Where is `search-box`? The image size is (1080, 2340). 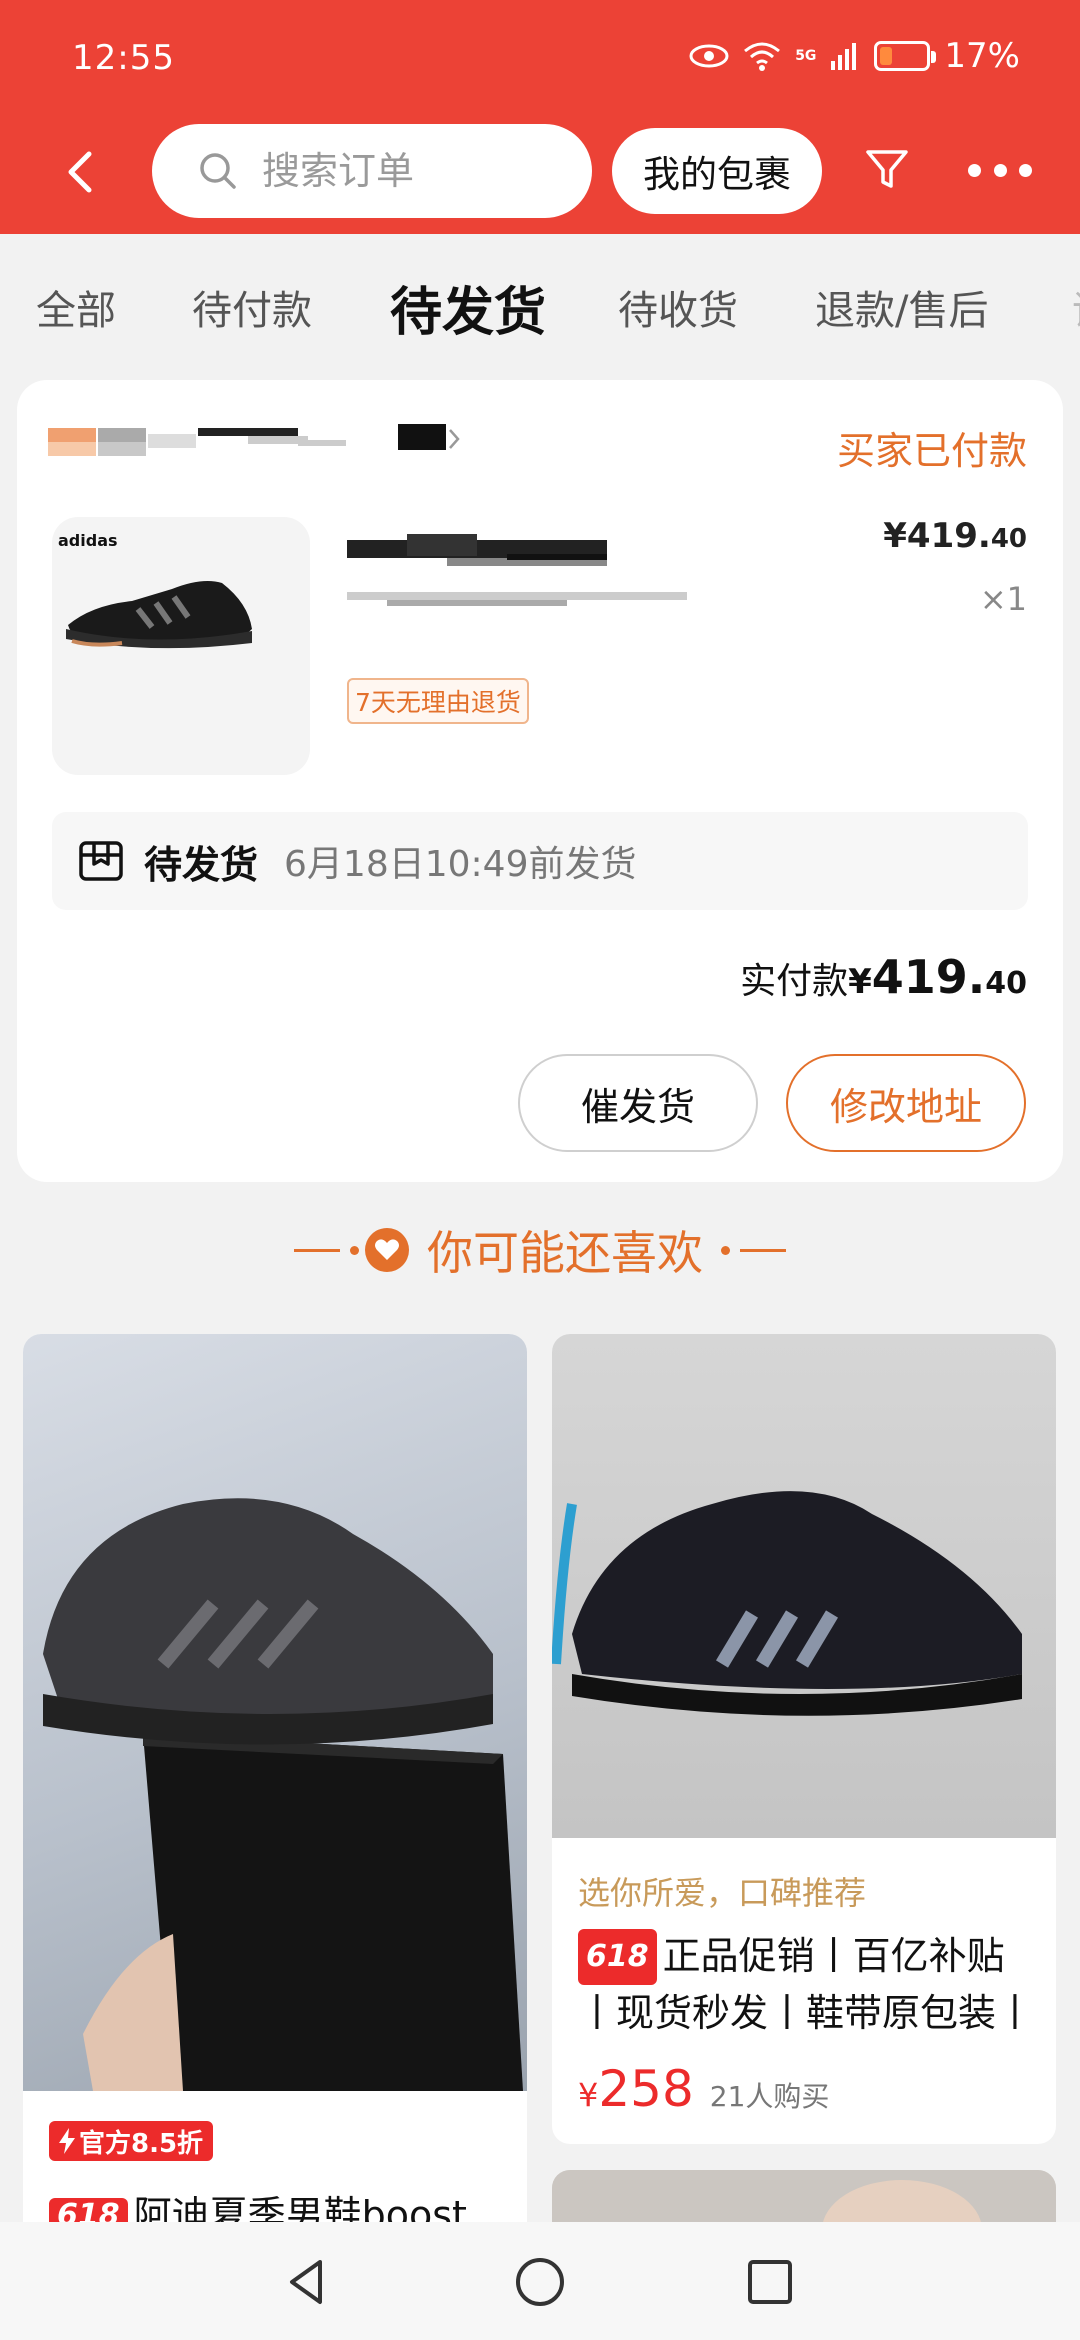
search-box is located at coordinates (372, 171).